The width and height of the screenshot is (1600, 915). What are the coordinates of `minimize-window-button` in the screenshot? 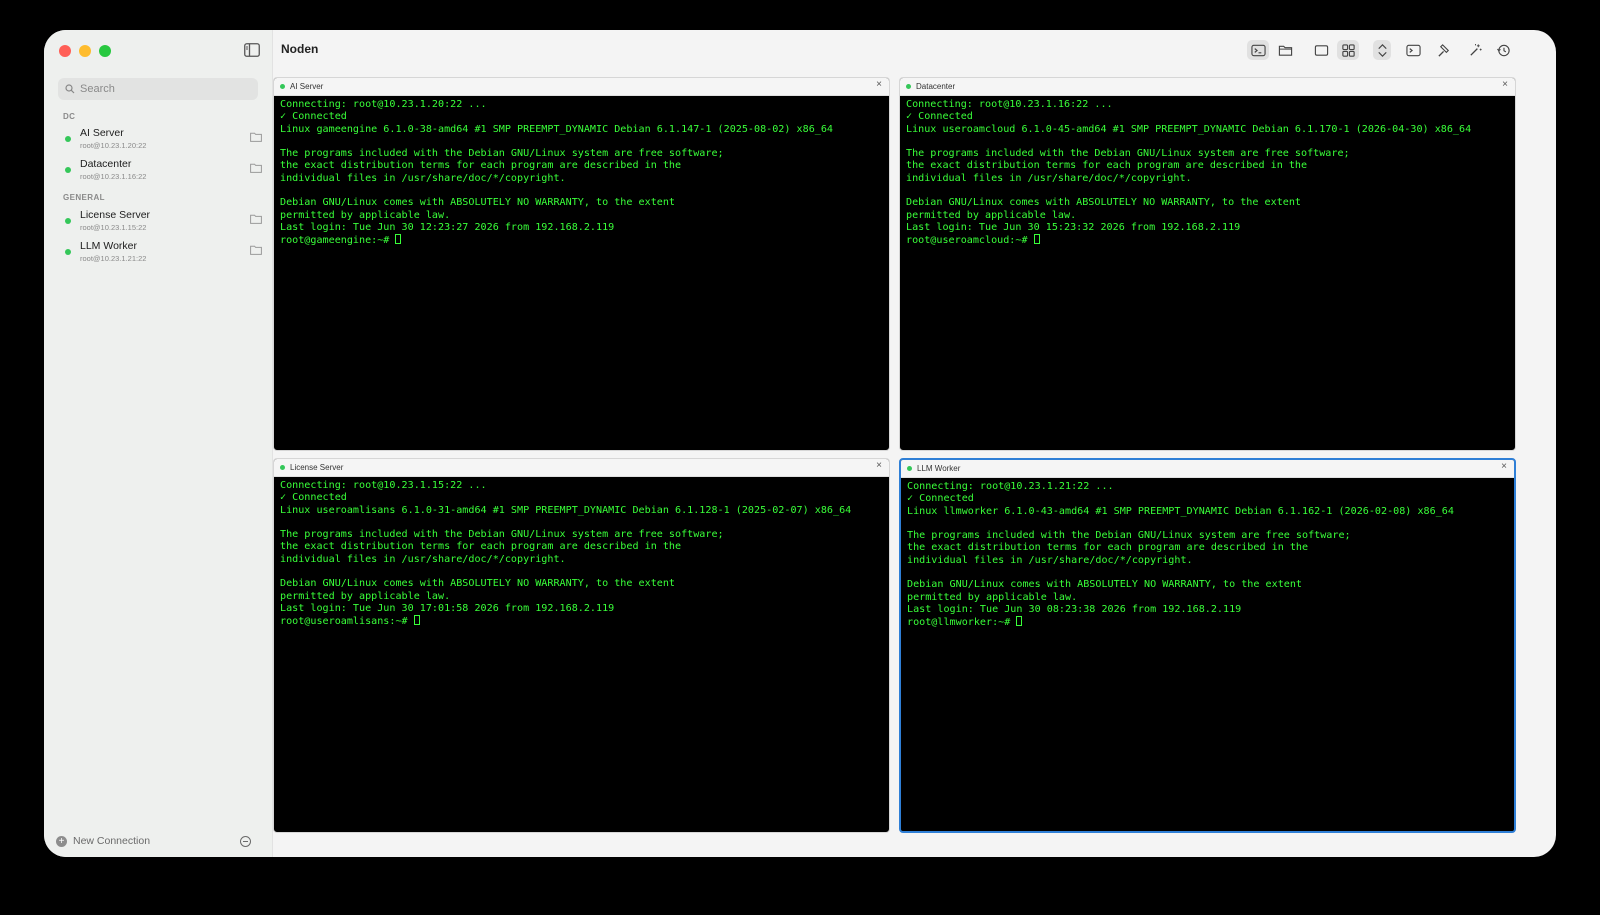 It's located at (85, 51).